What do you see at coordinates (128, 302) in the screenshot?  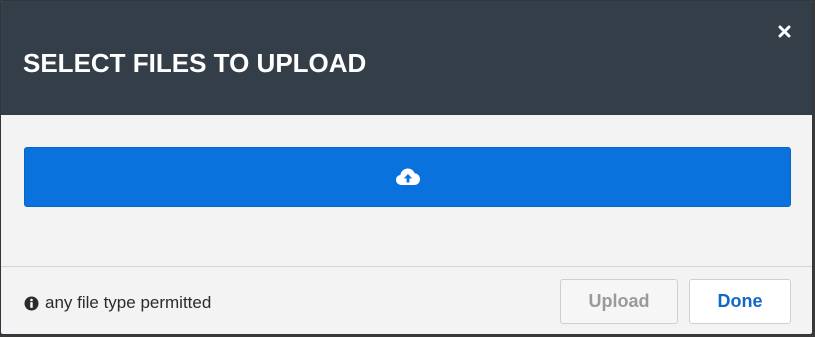 I see `hint-text: any file type permitted` at bounding box center [128, 302].